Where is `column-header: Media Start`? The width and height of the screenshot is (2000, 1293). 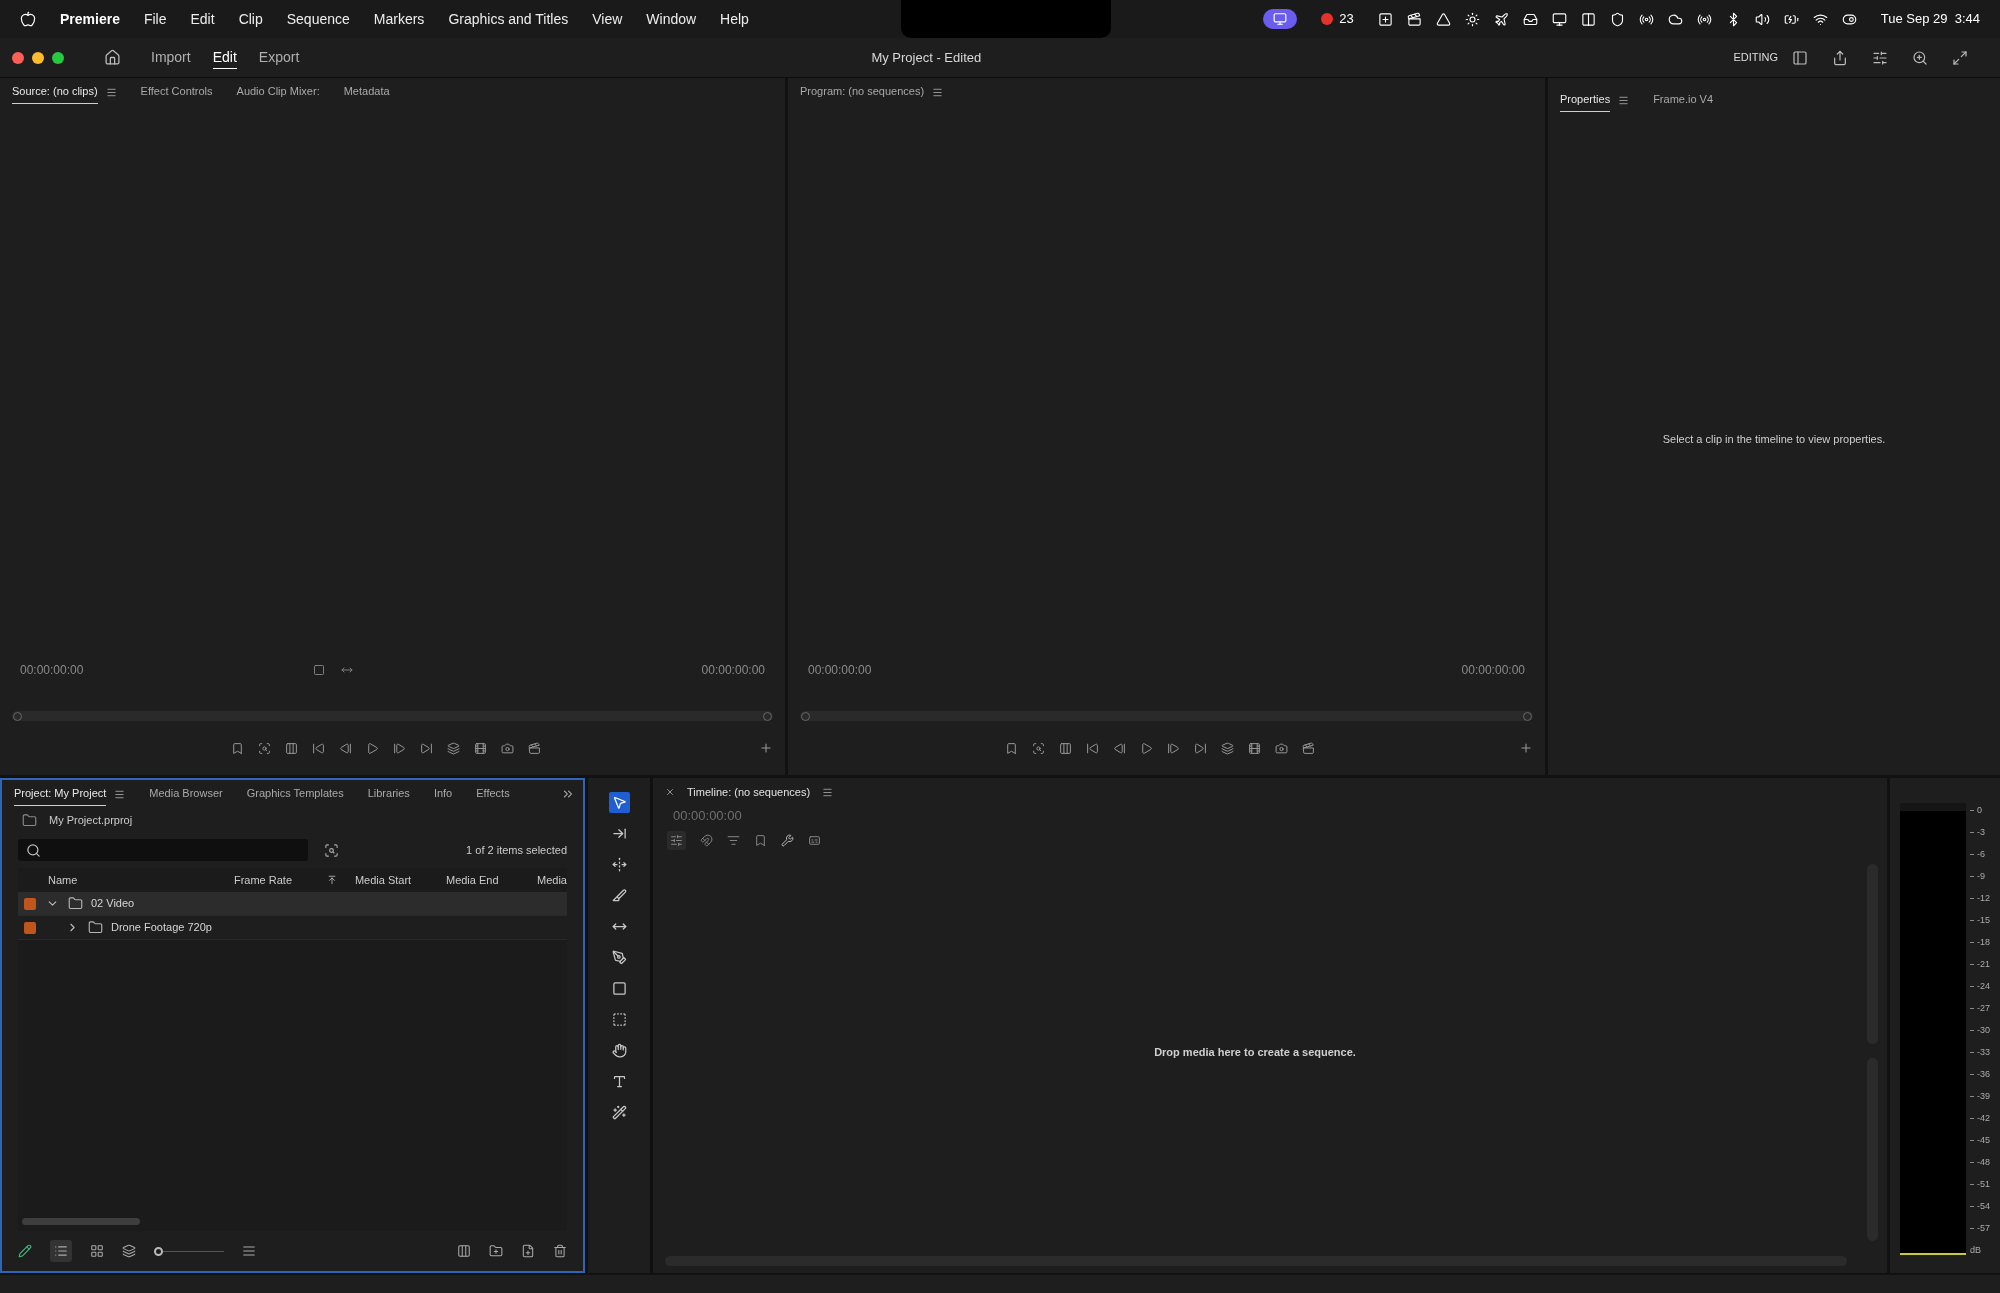 column-header: Media Start is located at coordinates (400, 880).